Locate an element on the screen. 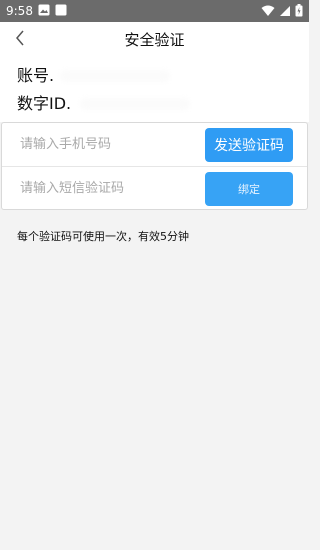  account-info: 账号. 数字ID. is located at coordinates (154, 90).